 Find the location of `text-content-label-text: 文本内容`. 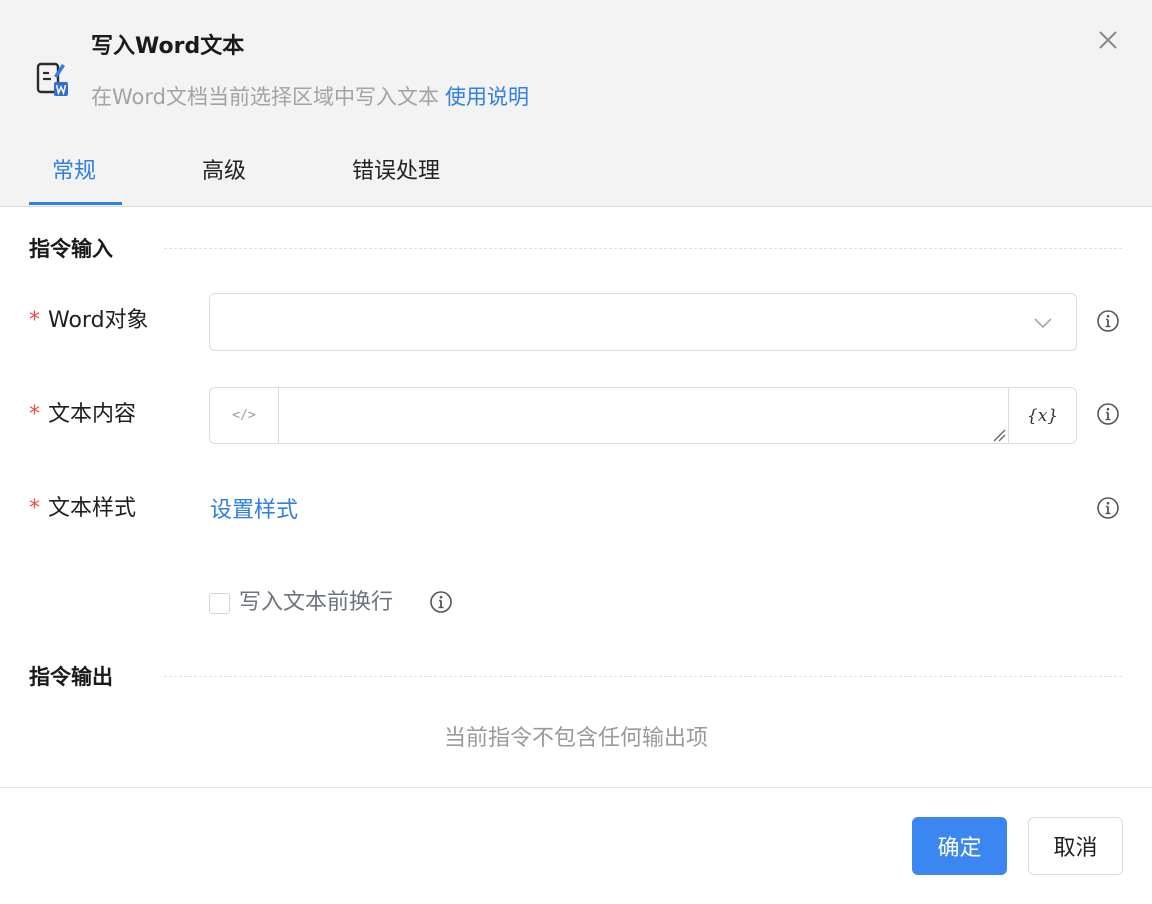

text-content-label-text: 文本内容 is located at coordinates (92, 414).